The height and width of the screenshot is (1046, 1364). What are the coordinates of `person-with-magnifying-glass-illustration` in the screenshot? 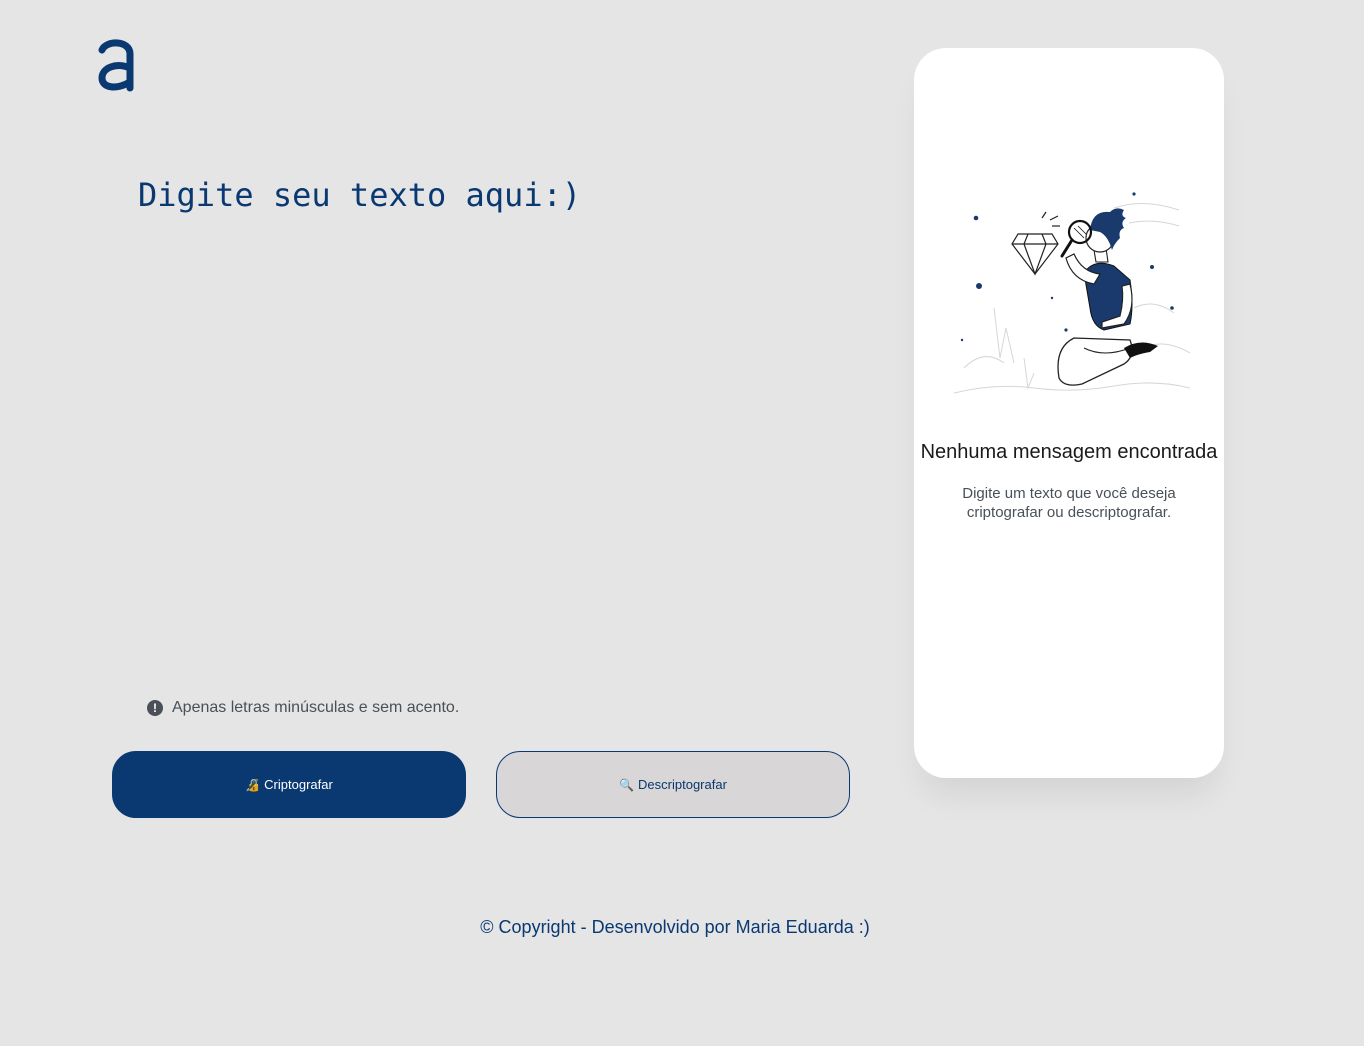 It's located at (1072, 293).